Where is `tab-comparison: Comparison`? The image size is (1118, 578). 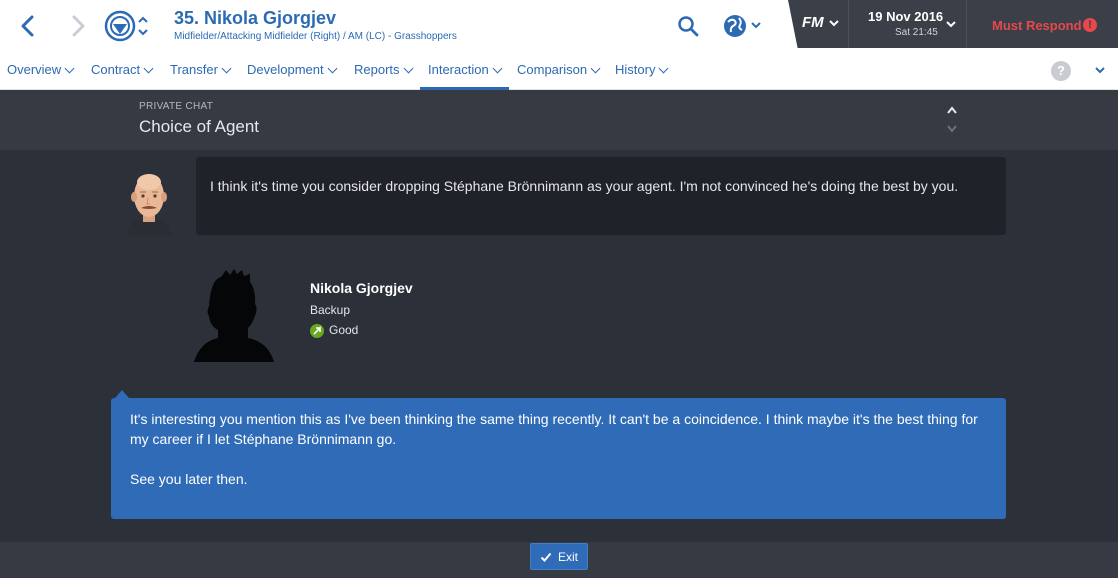
tab-comparison: Comparison is located at coordinates (559, 72).